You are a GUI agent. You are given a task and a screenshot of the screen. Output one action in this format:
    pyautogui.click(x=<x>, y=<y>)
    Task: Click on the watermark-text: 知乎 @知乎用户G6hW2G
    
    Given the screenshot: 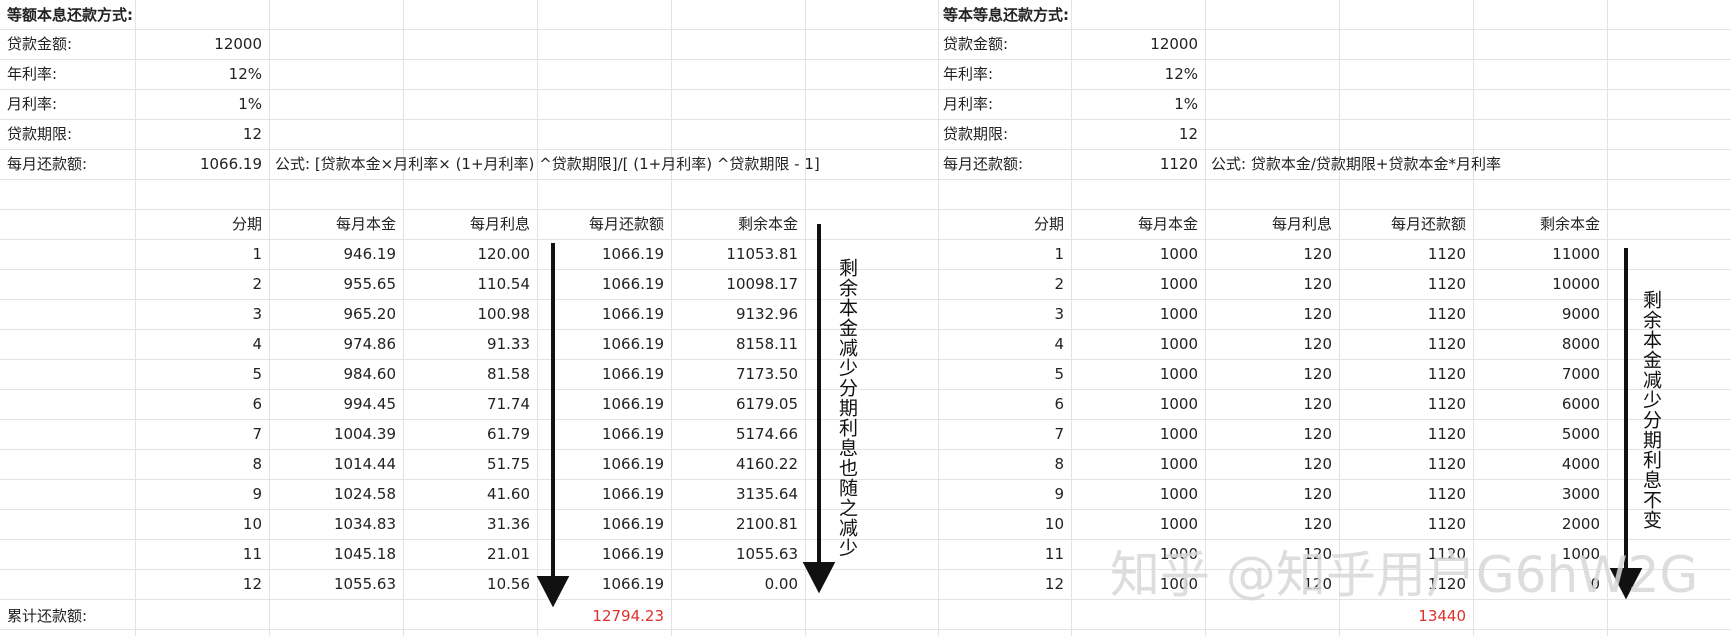 What is the action you would take?
    pyautogui.click(x=1404, y=575)
    